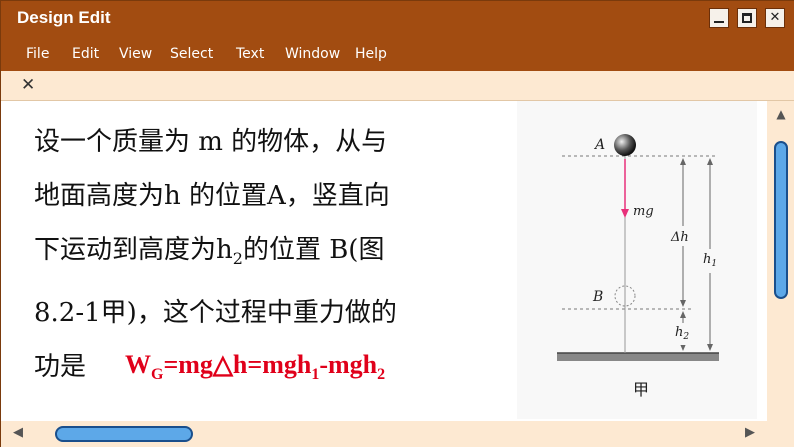 The width and height of the screenshot is (794, 447). I want to click on text-line-2: 地面高度为h 的位置A，竖直向, so click(212, 196).